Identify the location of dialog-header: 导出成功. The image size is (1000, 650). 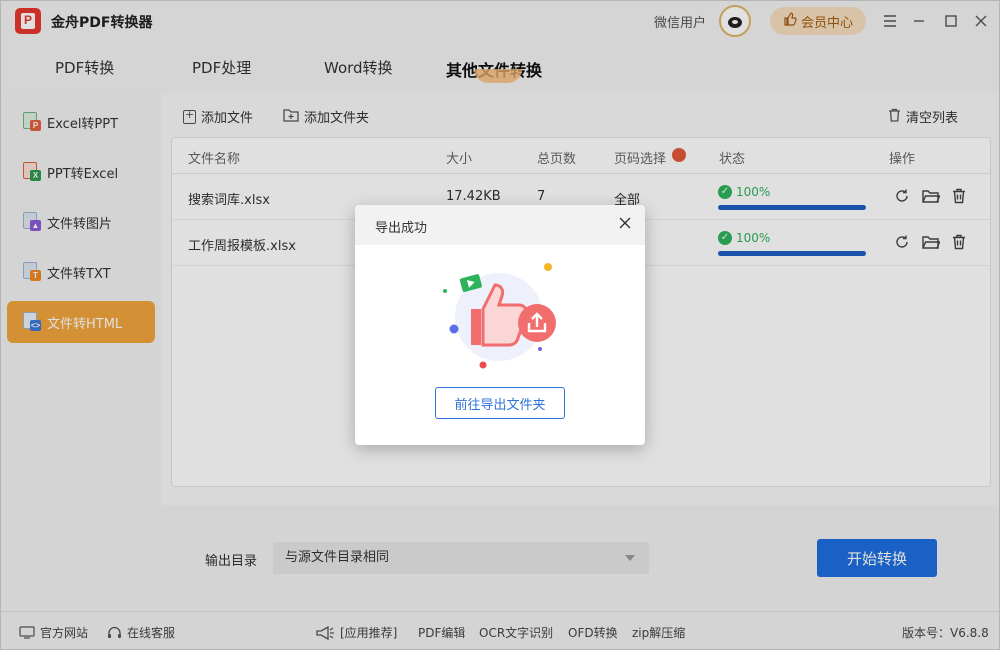
(500, 225).